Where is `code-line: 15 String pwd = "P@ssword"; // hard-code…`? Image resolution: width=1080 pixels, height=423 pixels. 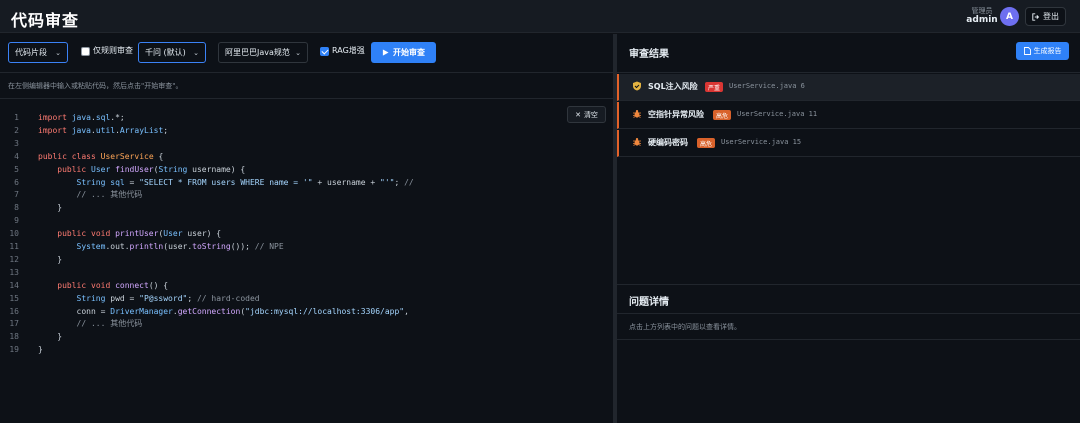 code-line: 15 String pwd = "P@ssword"; // hard-code… is located at coordinates (300, 298).